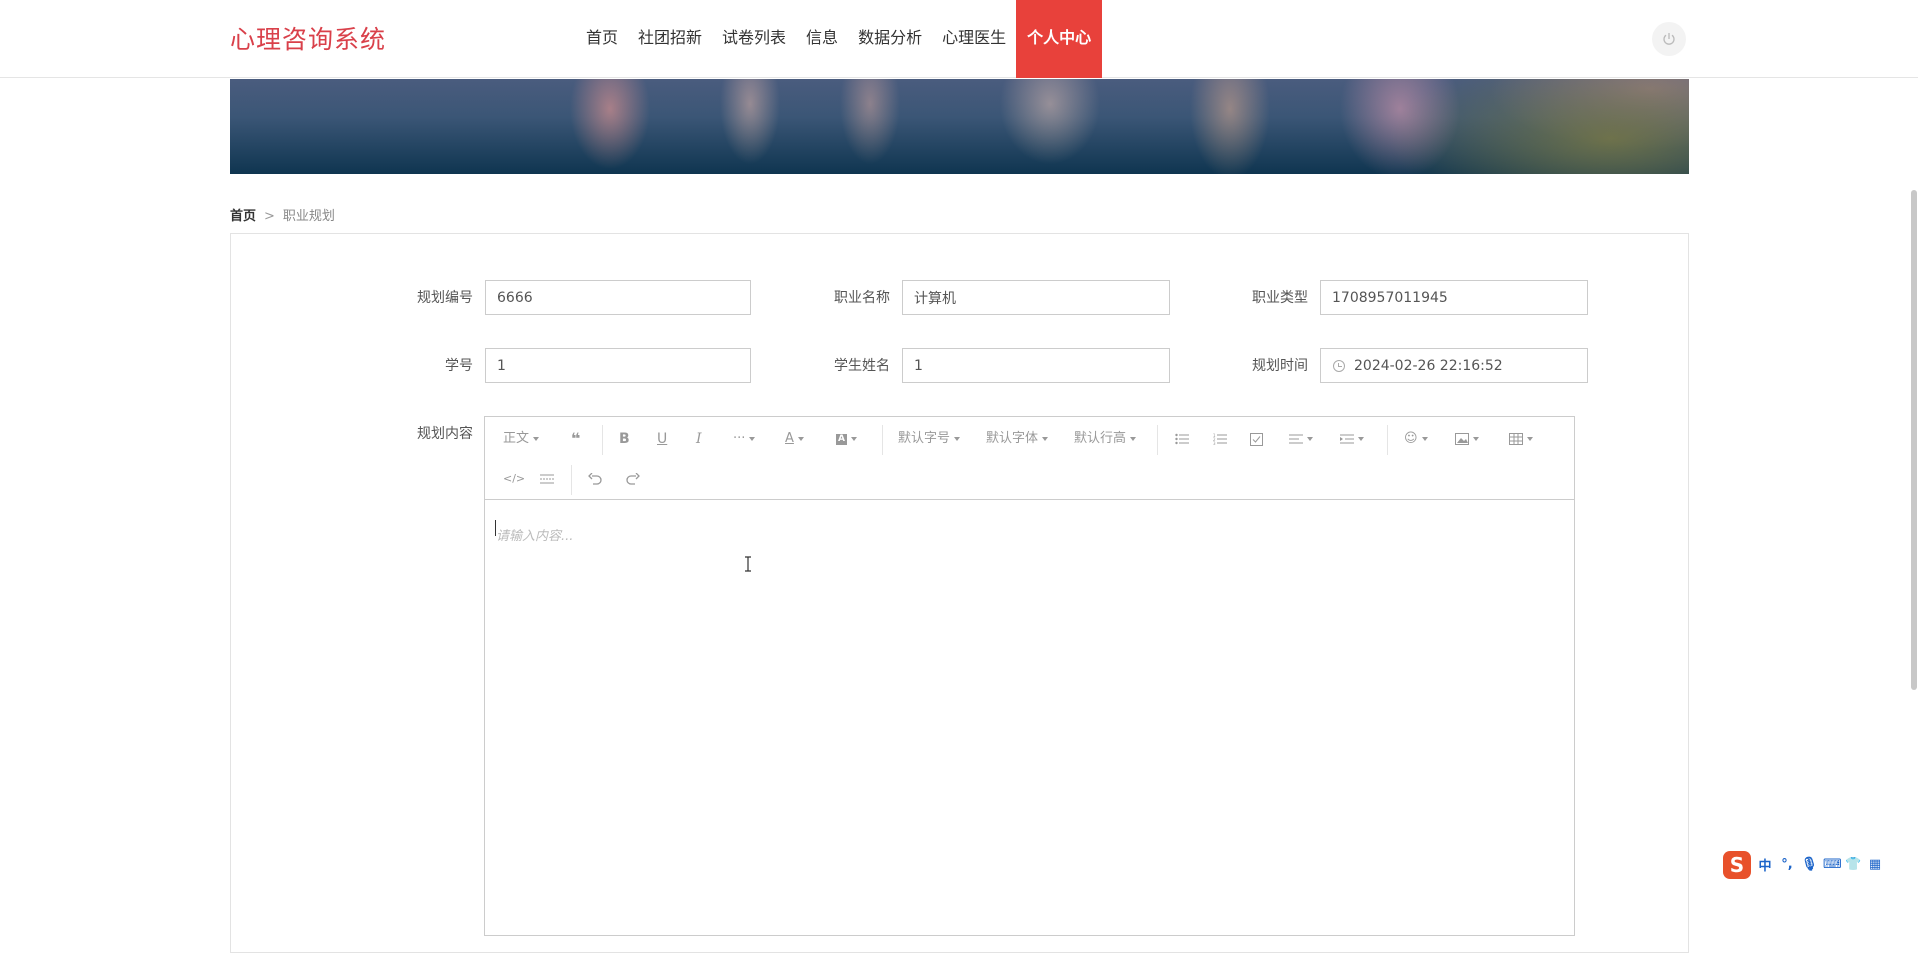  Describe the element at coordinates (1036, 297) in the screenshot. I see `career-name-input` at that location.